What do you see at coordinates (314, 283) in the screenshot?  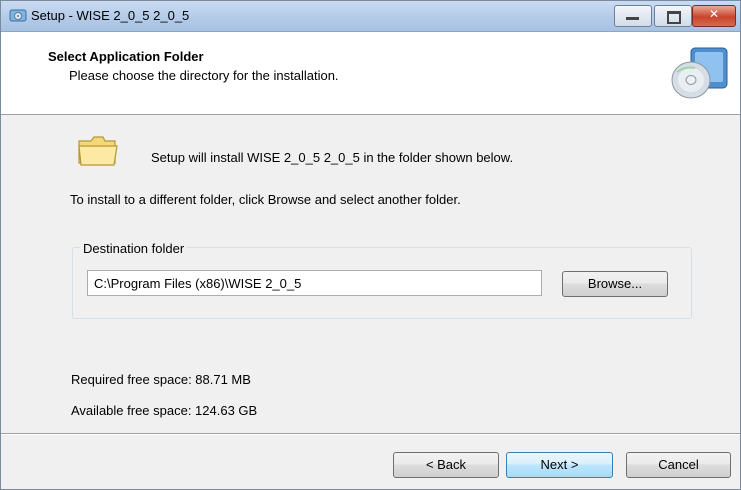 I see `destination-path-input` at bounding box center [314, 283].